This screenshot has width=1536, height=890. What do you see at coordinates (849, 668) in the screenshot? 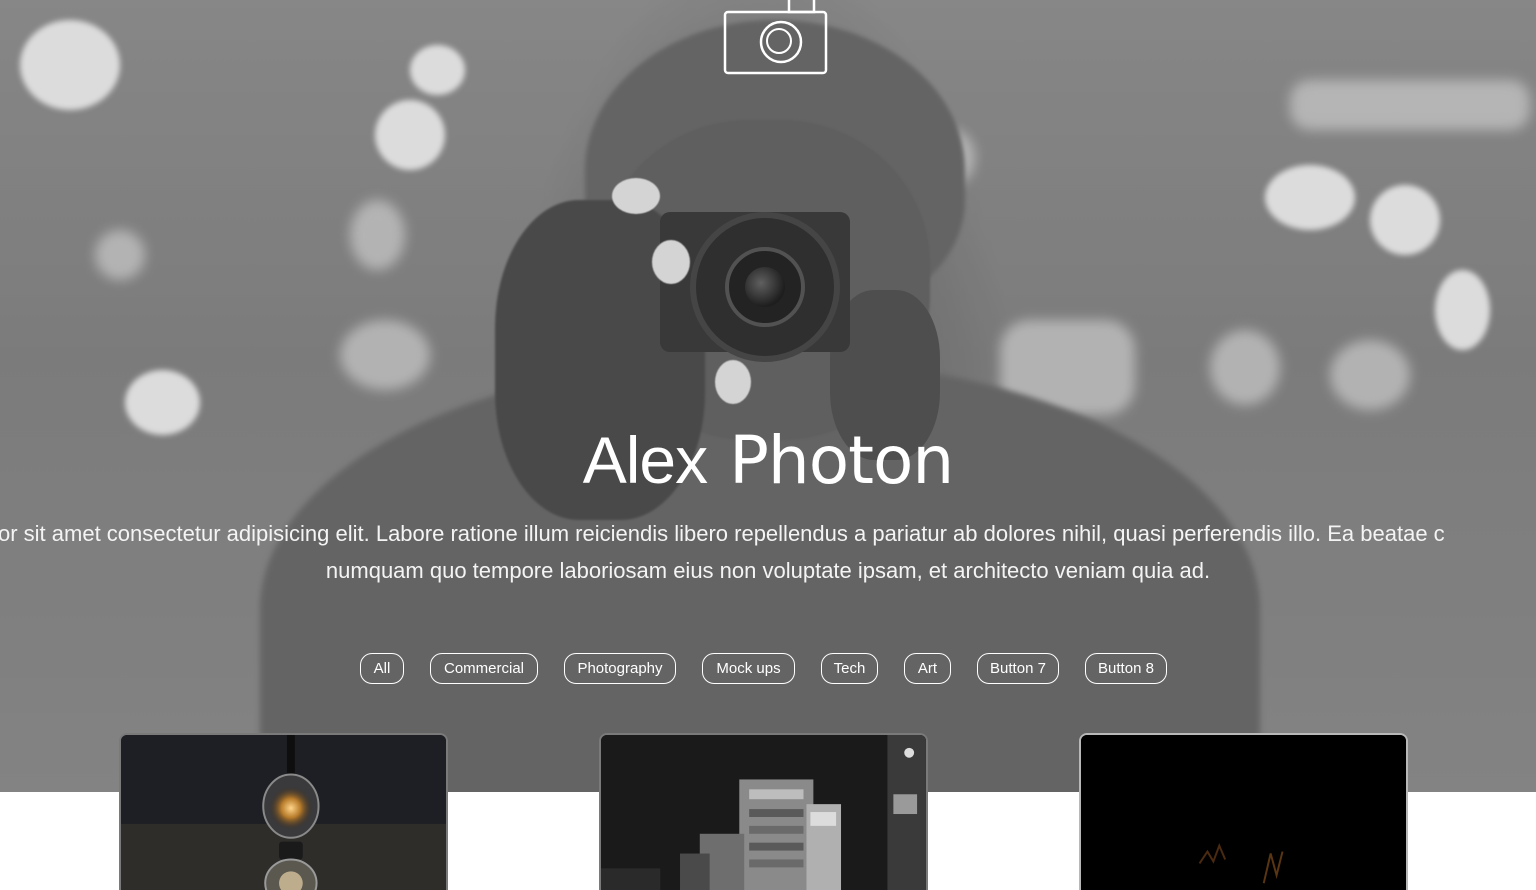
I see `filter-button-tech: Tech` at bounding box center [849, 668].